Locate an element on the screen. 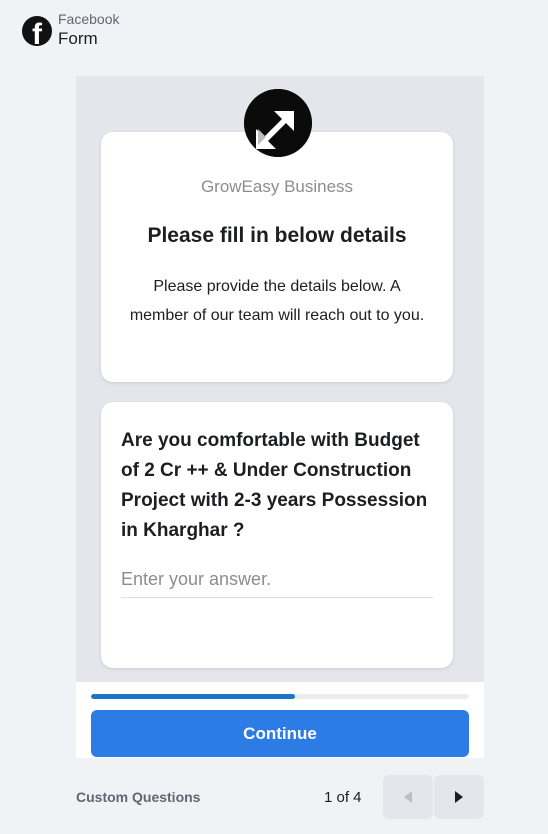  page-indicator: 1 of 4 is located at coordinates (343, 797).